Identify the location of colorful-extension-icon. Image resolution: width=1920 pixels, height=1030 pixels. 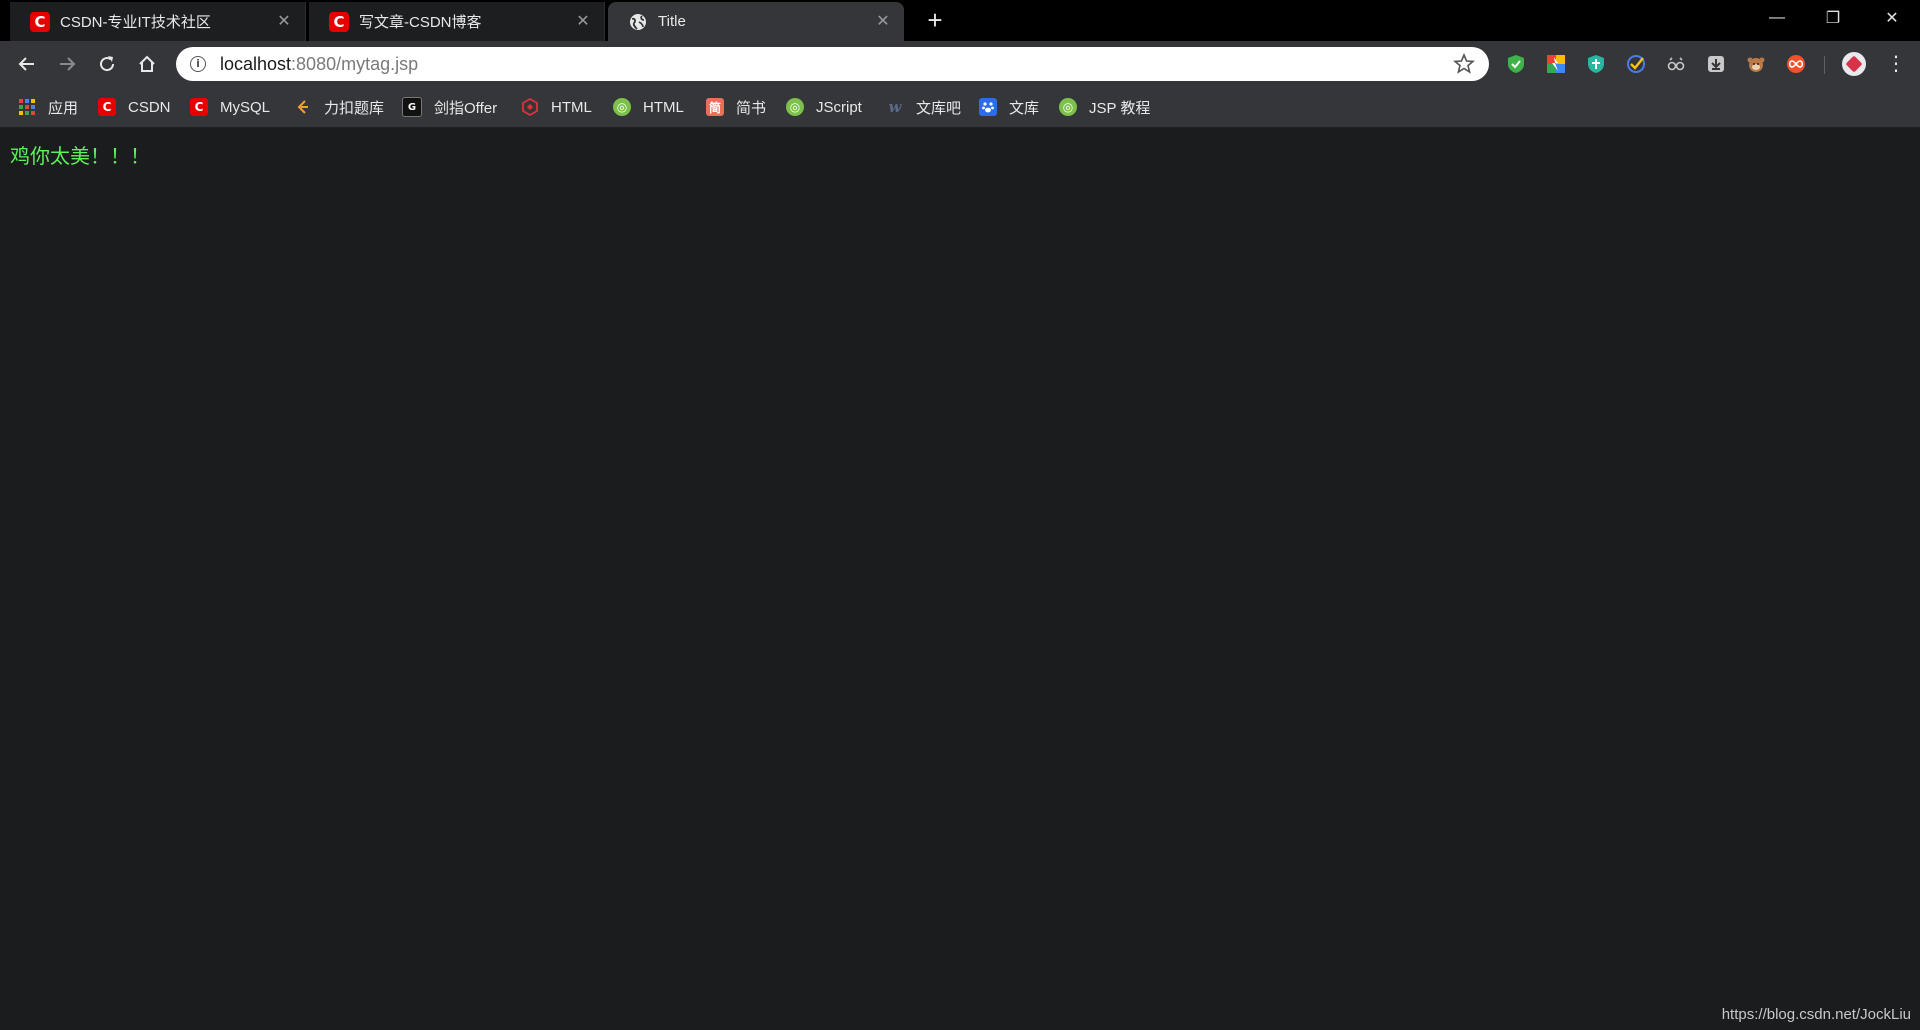
(1556, 64).